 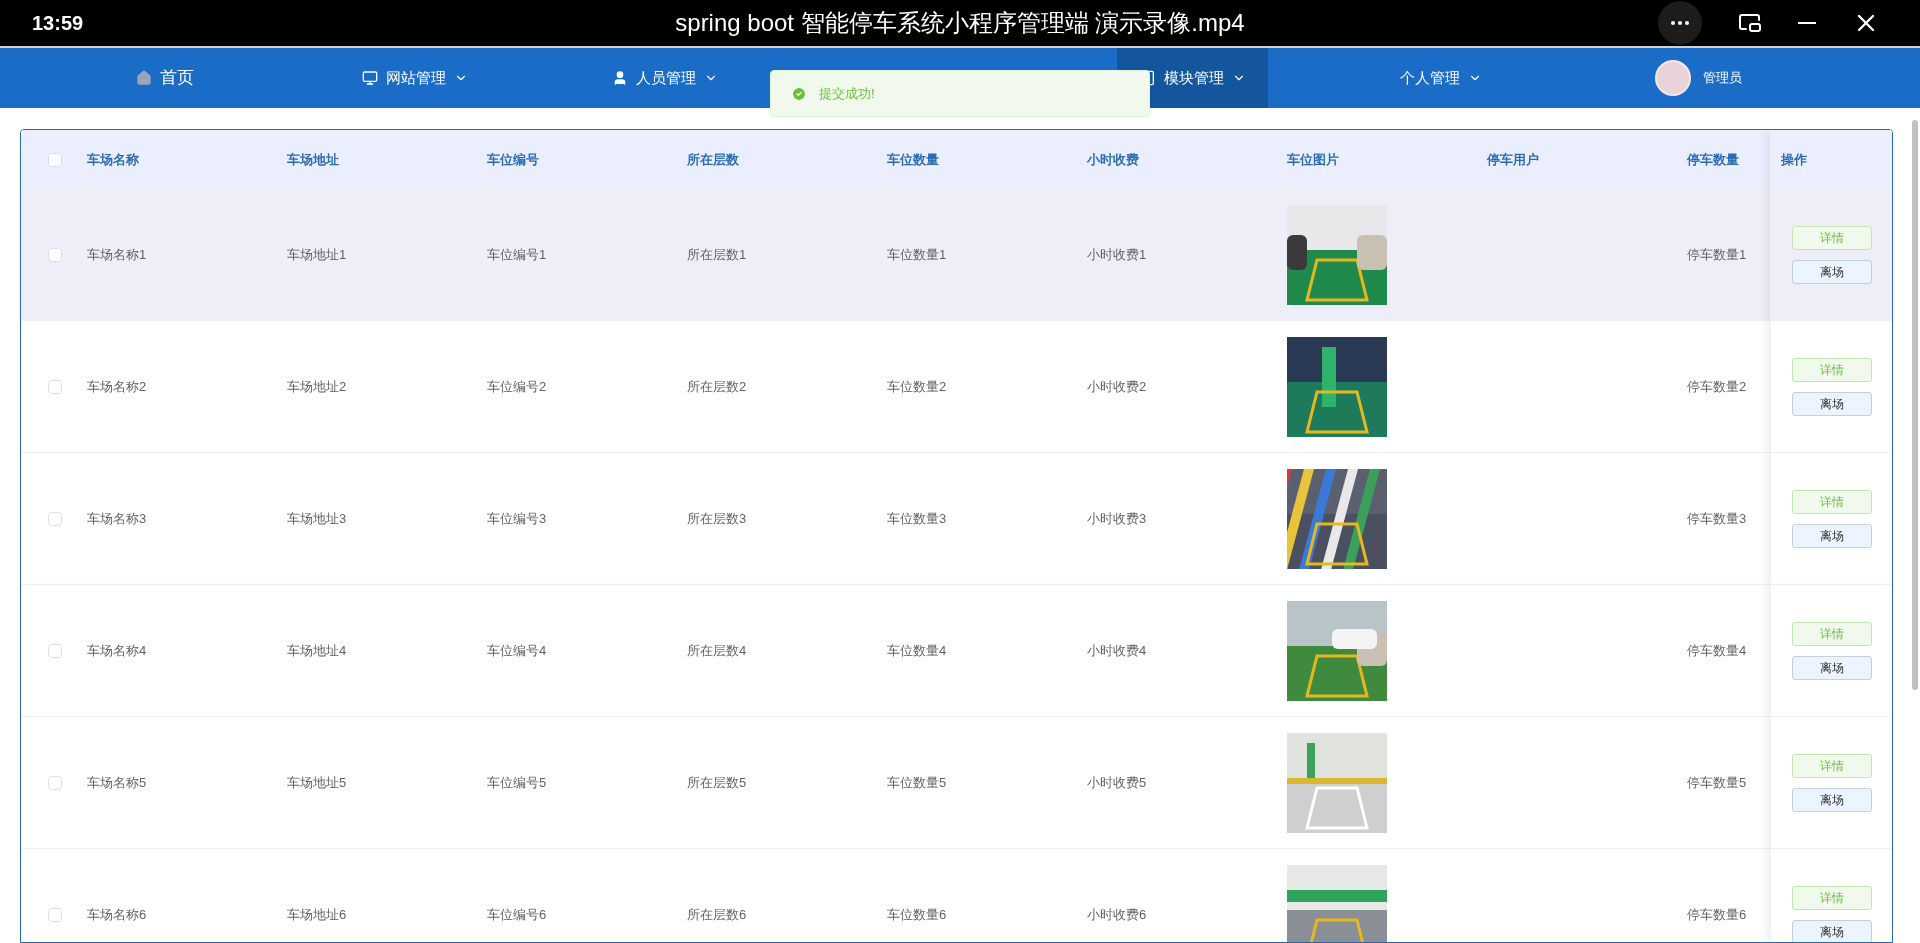 I want to click on monitor-icon, so click(x=370, y=78).